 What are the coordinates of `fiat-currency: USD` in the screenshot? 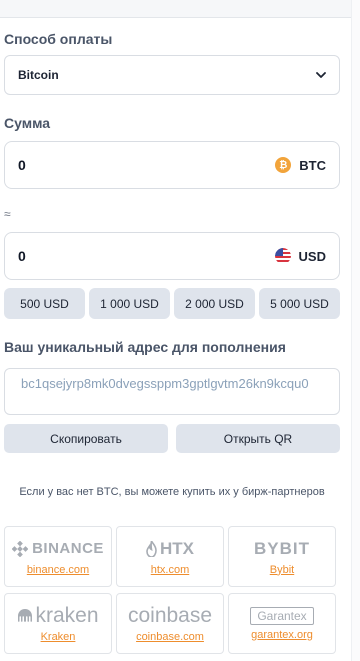 It's located at (300, 256).